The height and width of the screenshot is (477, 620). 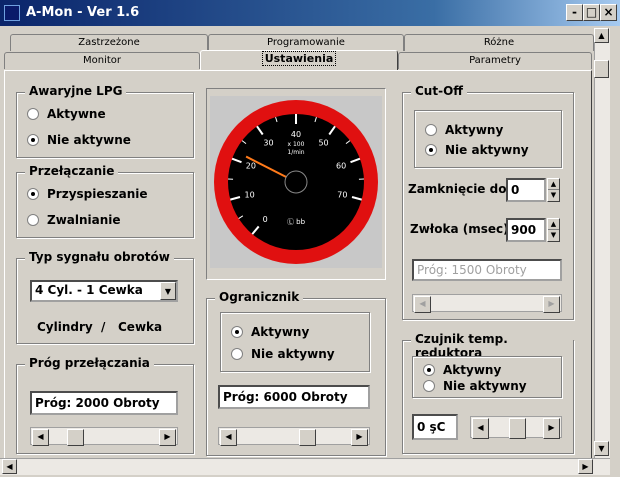 I want to click on radio-przyspieszanie: Przyspieszanie, so click(x=87, y=194).